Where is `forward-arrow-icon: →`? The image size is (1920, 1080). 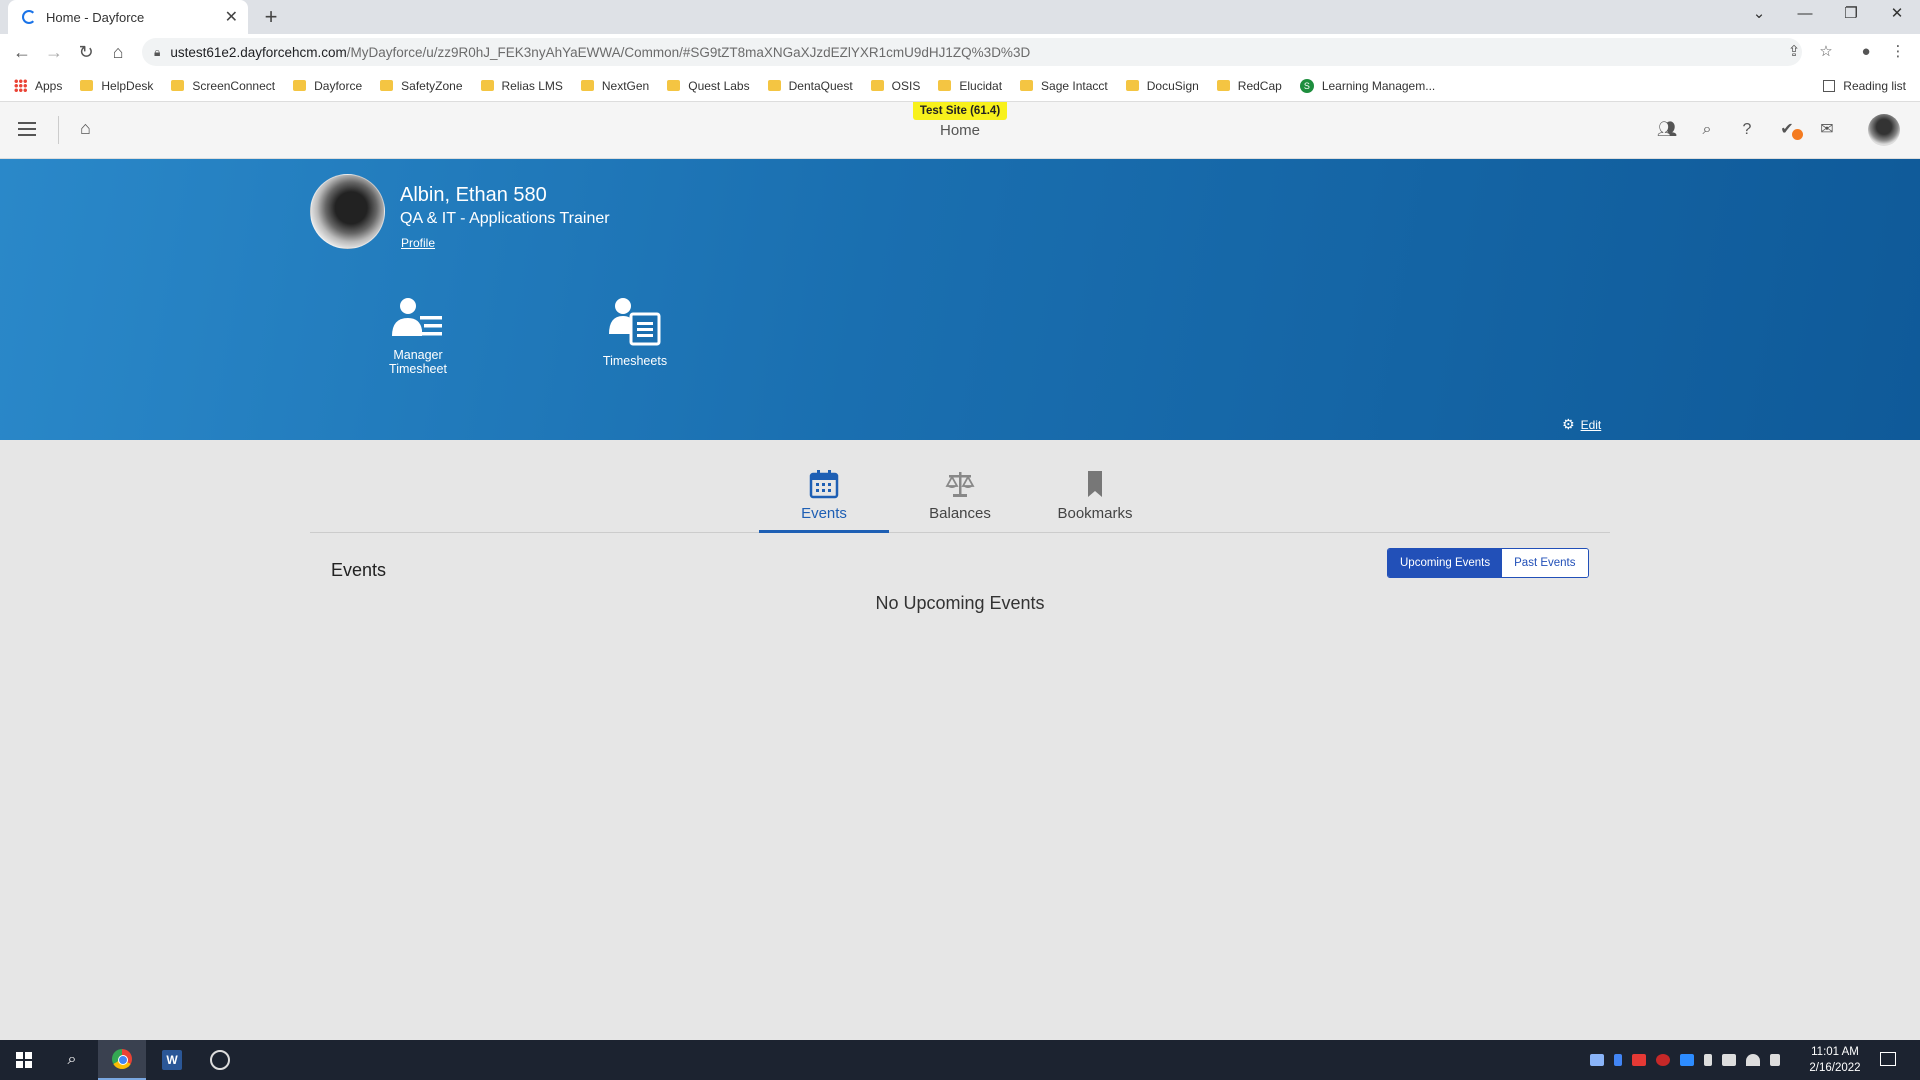
forward-arrow-icon: → is located at coordinates (54, 52).